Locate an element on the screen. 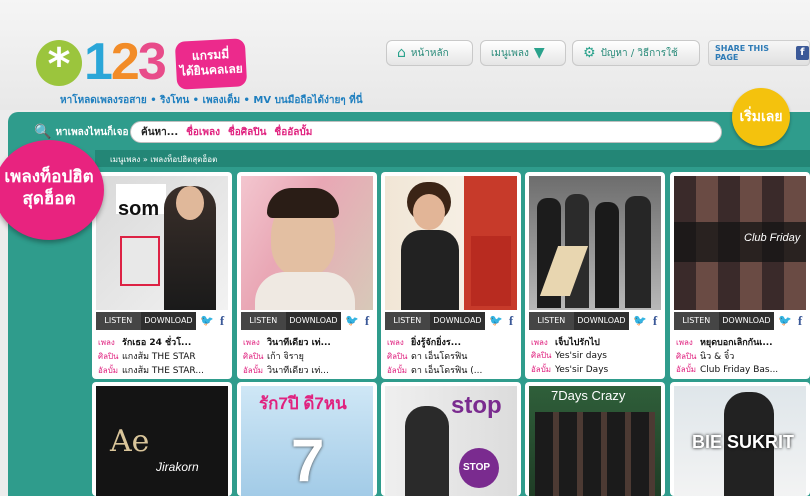 Image resolution: width=810 pixels, height=496 pixels. band-member is located at coordinates (638, 252).